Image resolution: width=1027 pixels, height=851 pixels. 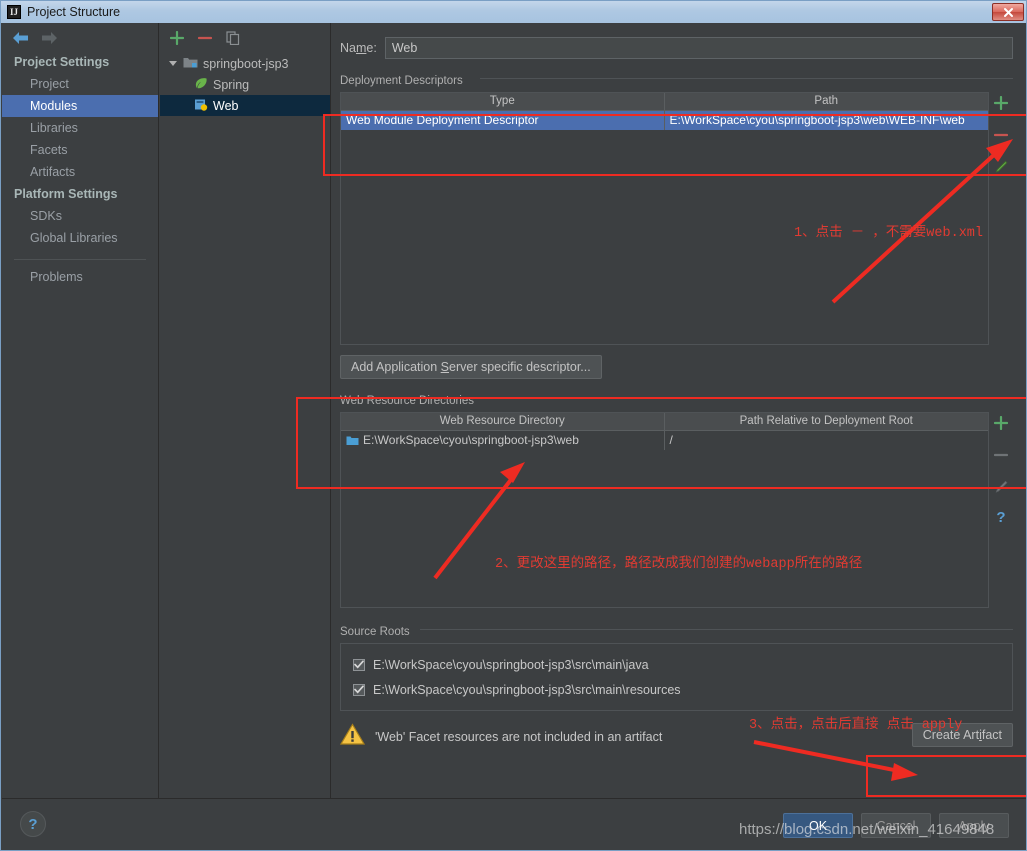 I want to click on web-resource-directories-title: Web Resource Directories, so click(x=407, y=401).